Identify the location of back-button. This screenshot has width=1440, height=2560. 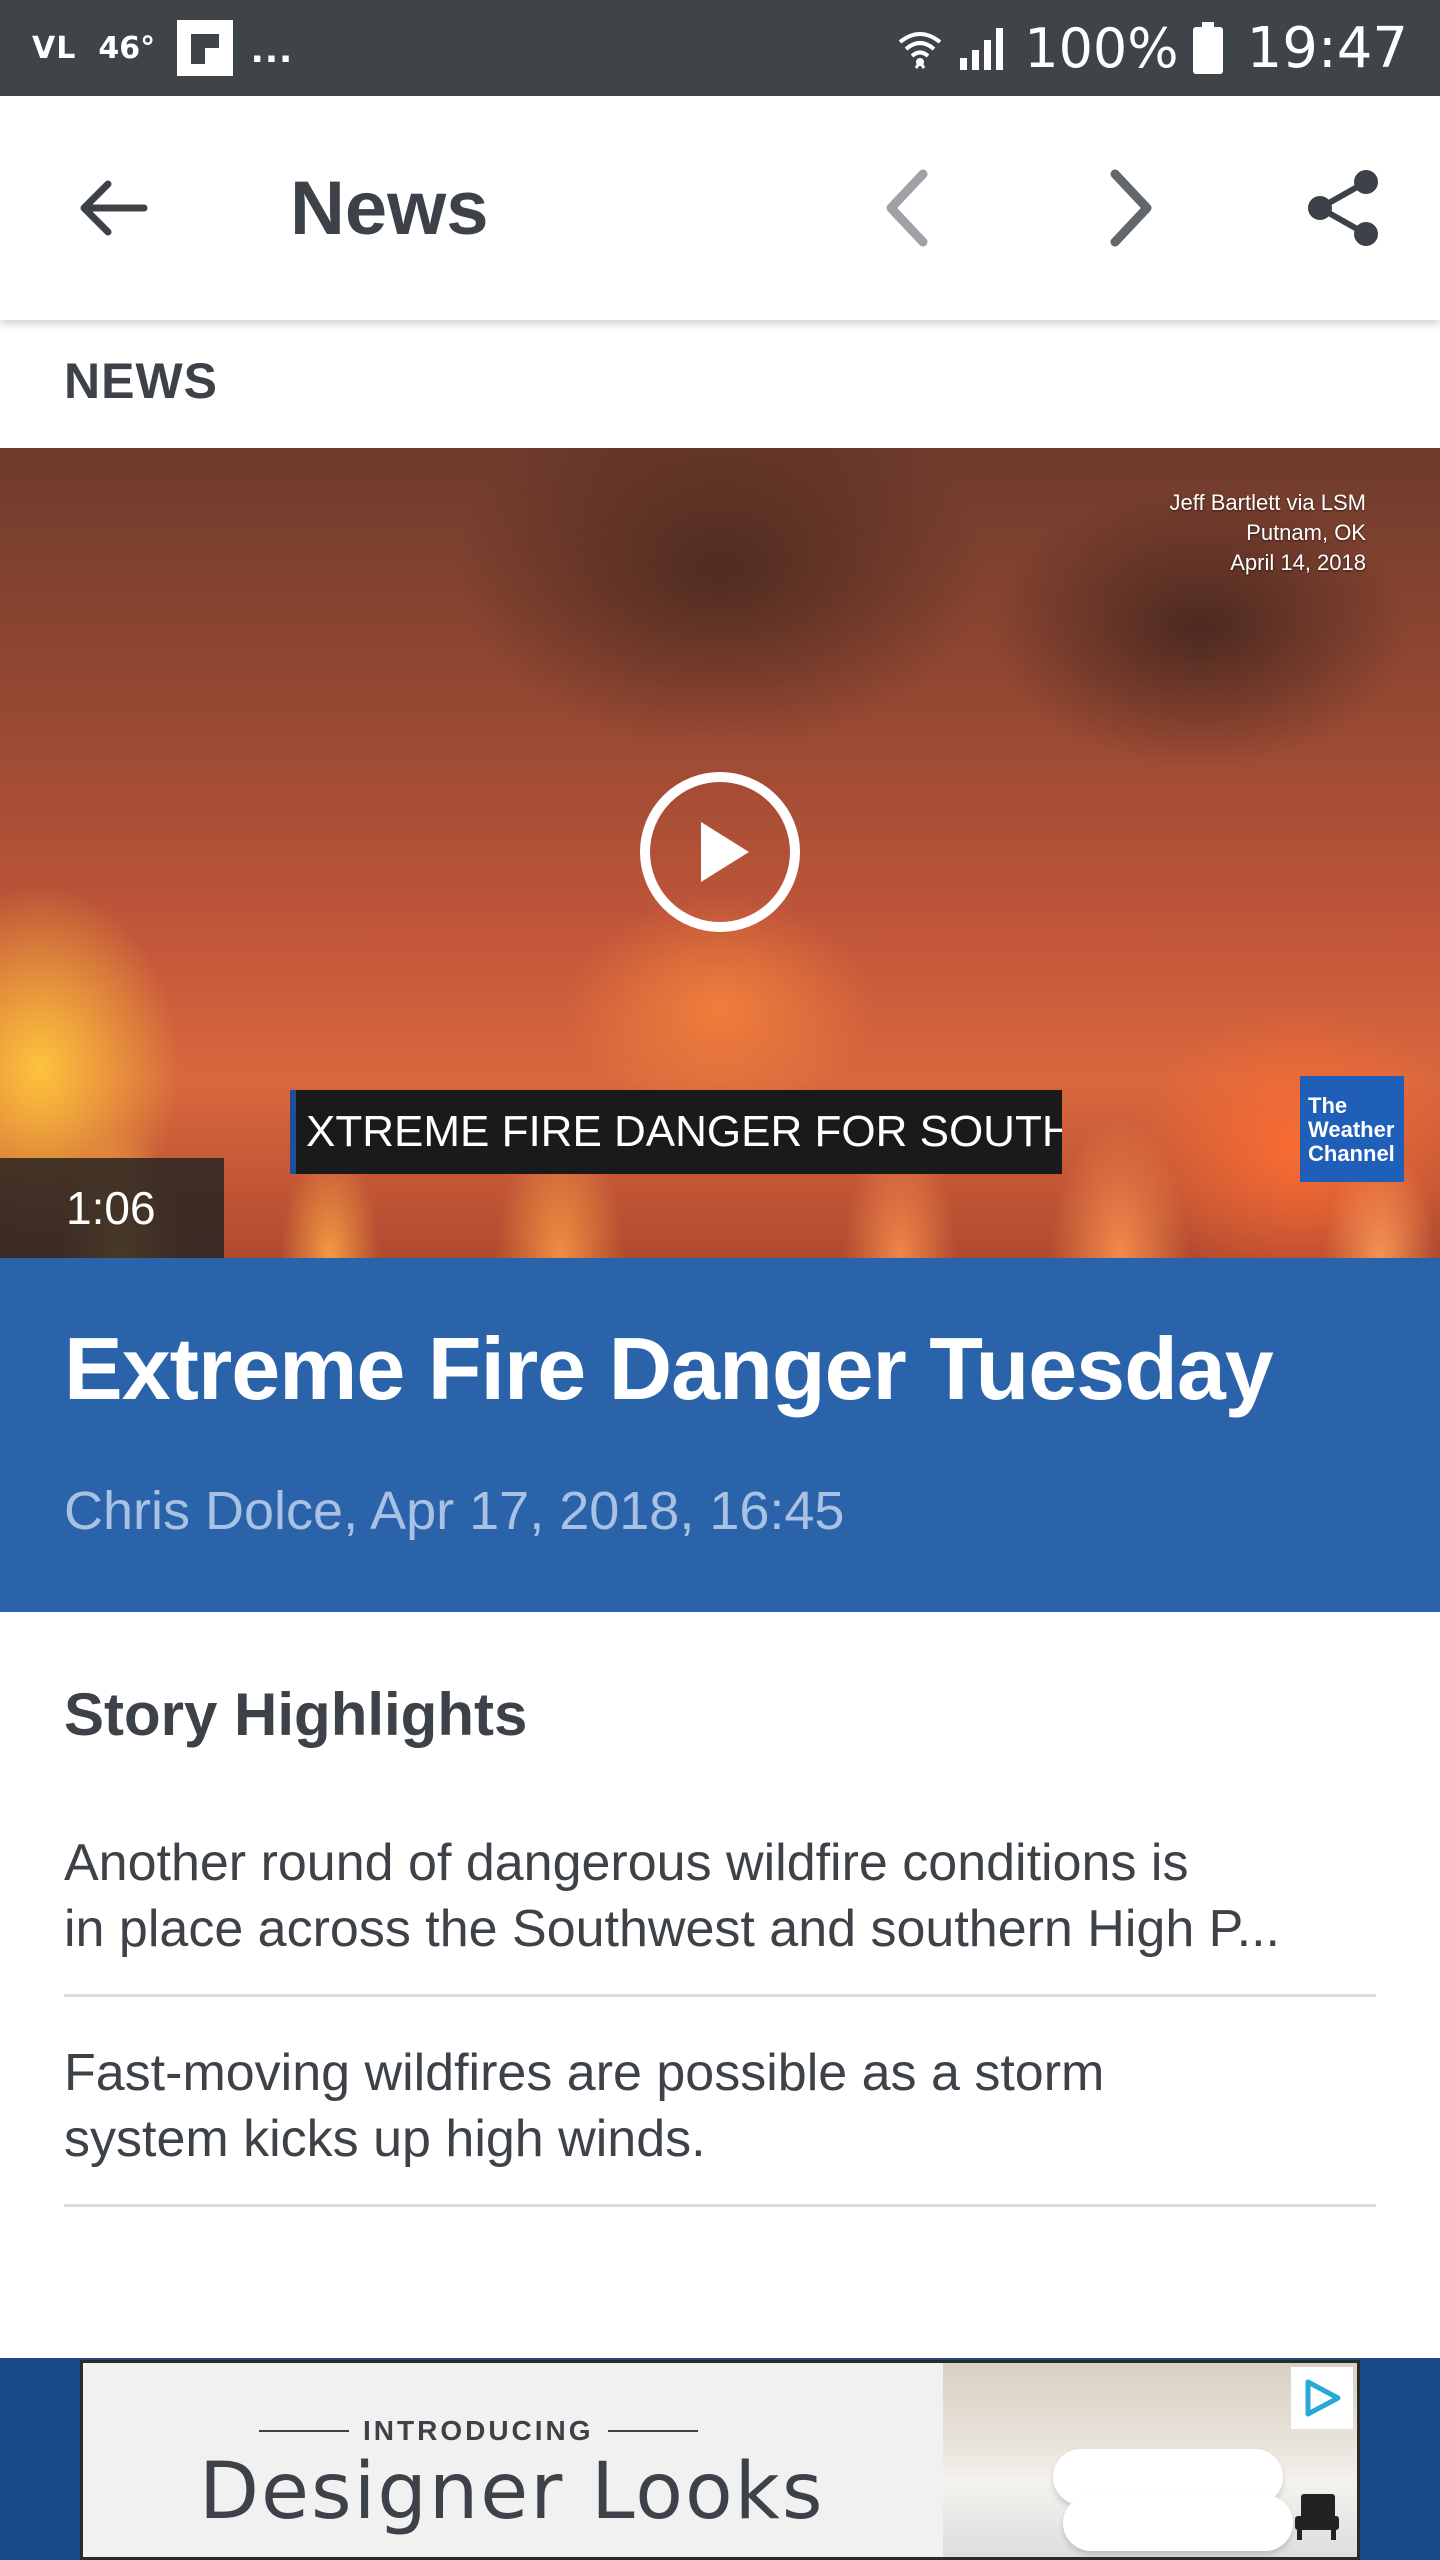
(112, 208).